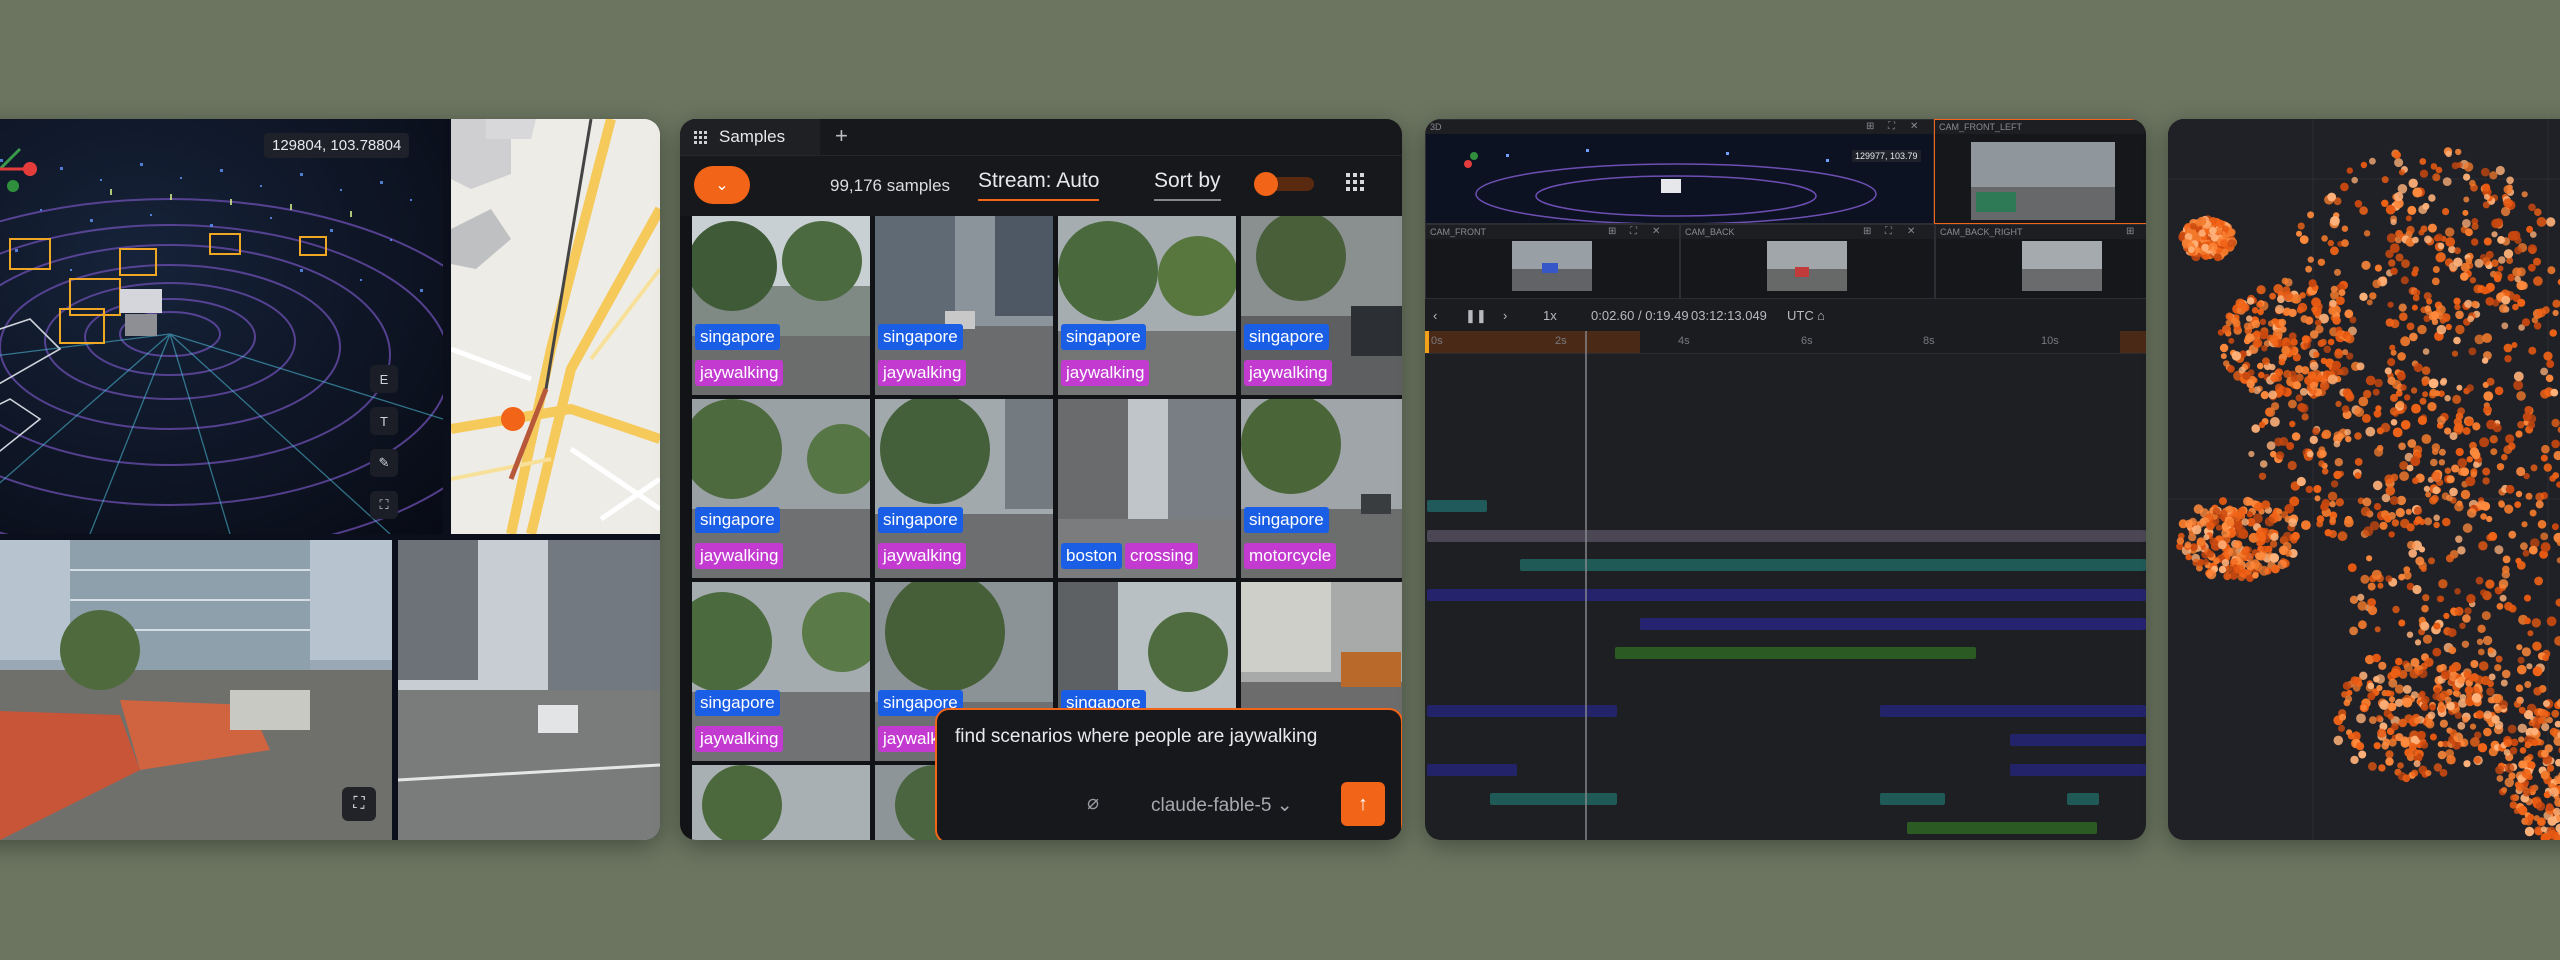 Image resolution: width=2560 pixels, height=960 pixels. Describe the element at coordinates (1222, 805) in the screenshot. I see `model-selector: claude-fable-5 ⌄` at that location.